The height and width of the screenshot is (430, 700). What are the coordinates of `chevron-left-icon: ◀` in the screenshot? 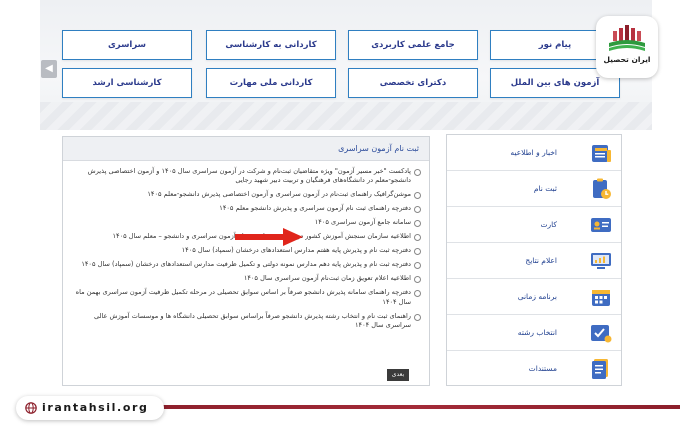 It's located at (49, 69).